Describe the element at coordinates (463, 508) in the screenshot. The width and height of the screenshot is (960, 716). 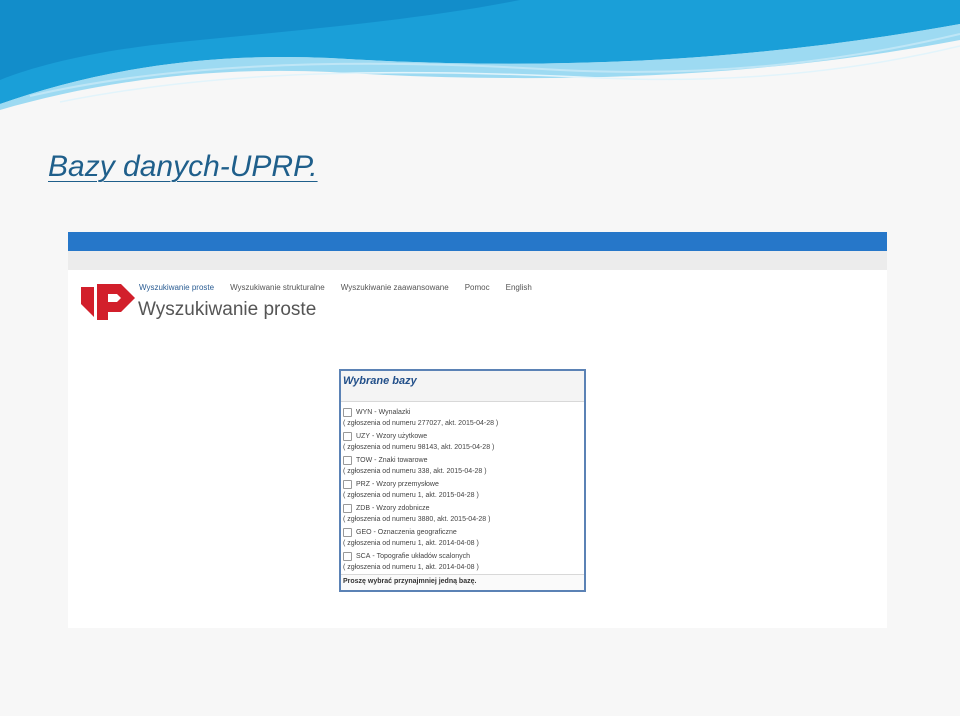
I see `database-option-zdb: ZDB - Wzory zdobnicze` at that location.